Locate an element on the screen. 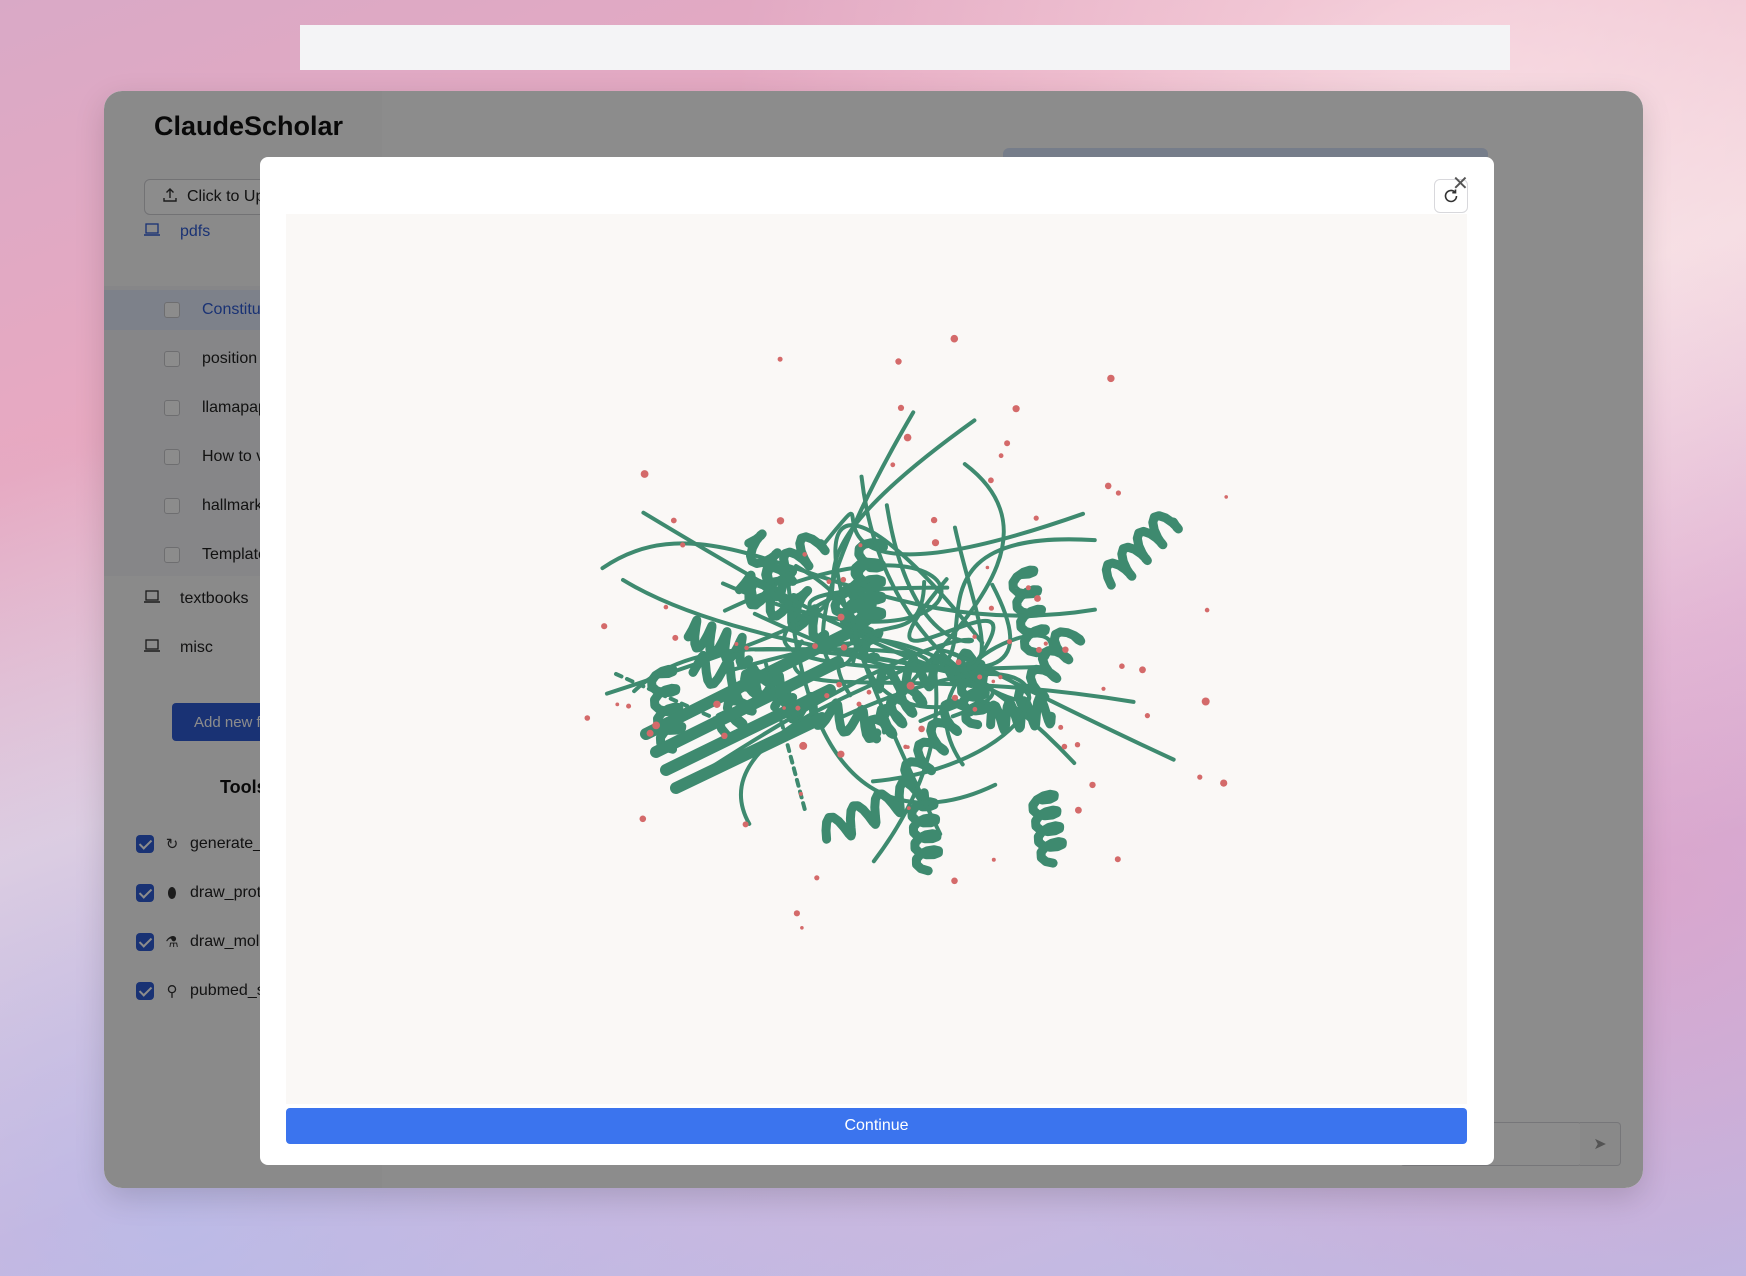 The image size is (1746, 1276). close-icon: ✕ is located at coordinates (1460, 184).